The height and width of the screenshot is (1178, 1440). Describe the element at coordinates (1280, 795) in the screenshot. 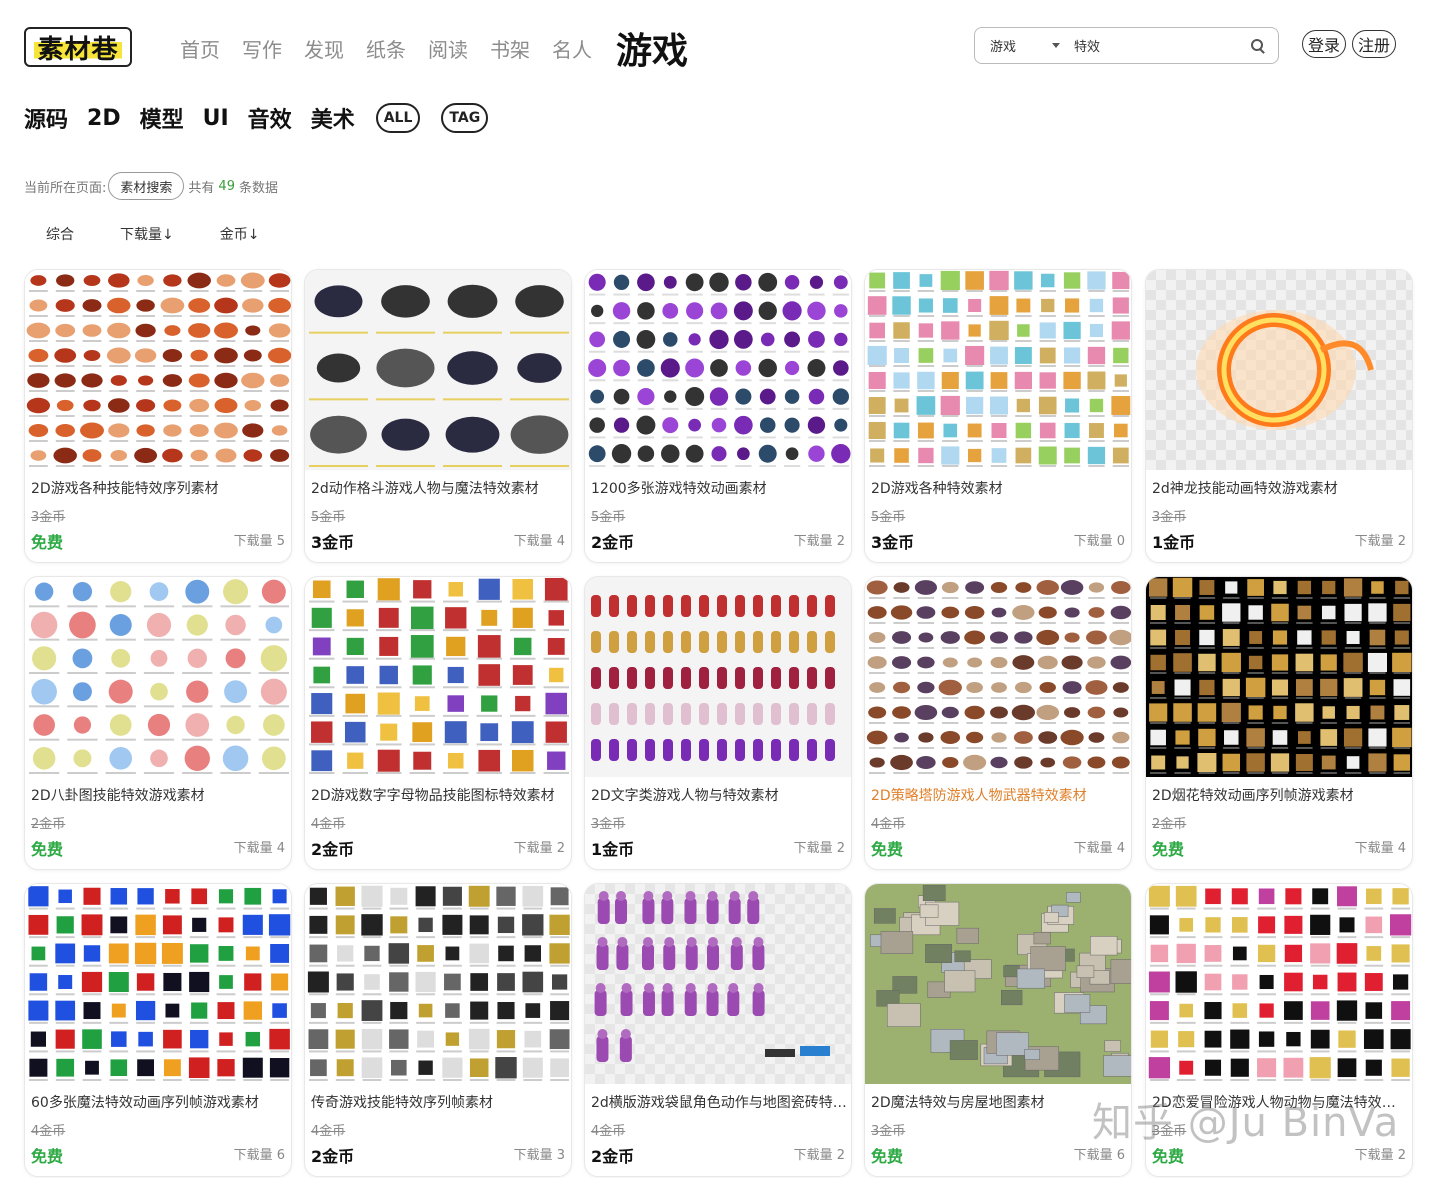

I see `material-title: 2D烟花特效动画序列帧游戏素材` at that location.